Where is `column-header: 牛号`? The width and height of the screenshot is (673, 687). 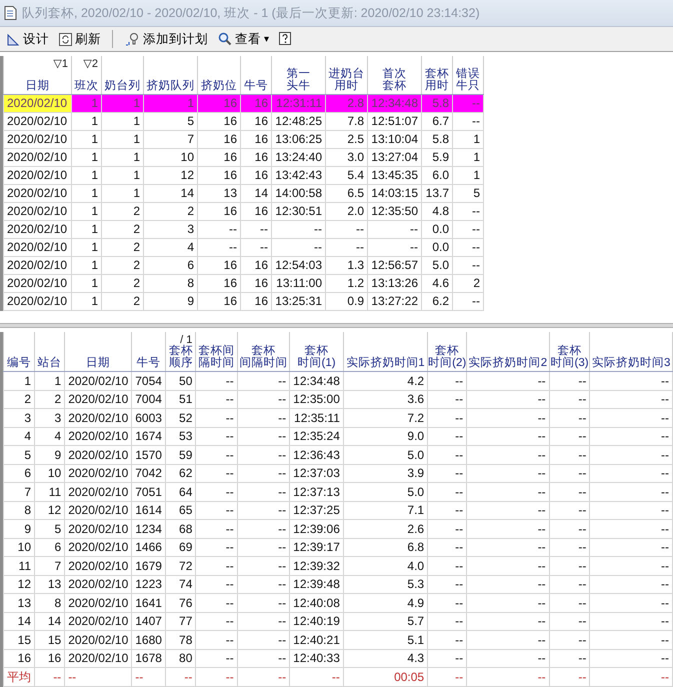
column-header: 牛号 is located at coordinates (256, 75).